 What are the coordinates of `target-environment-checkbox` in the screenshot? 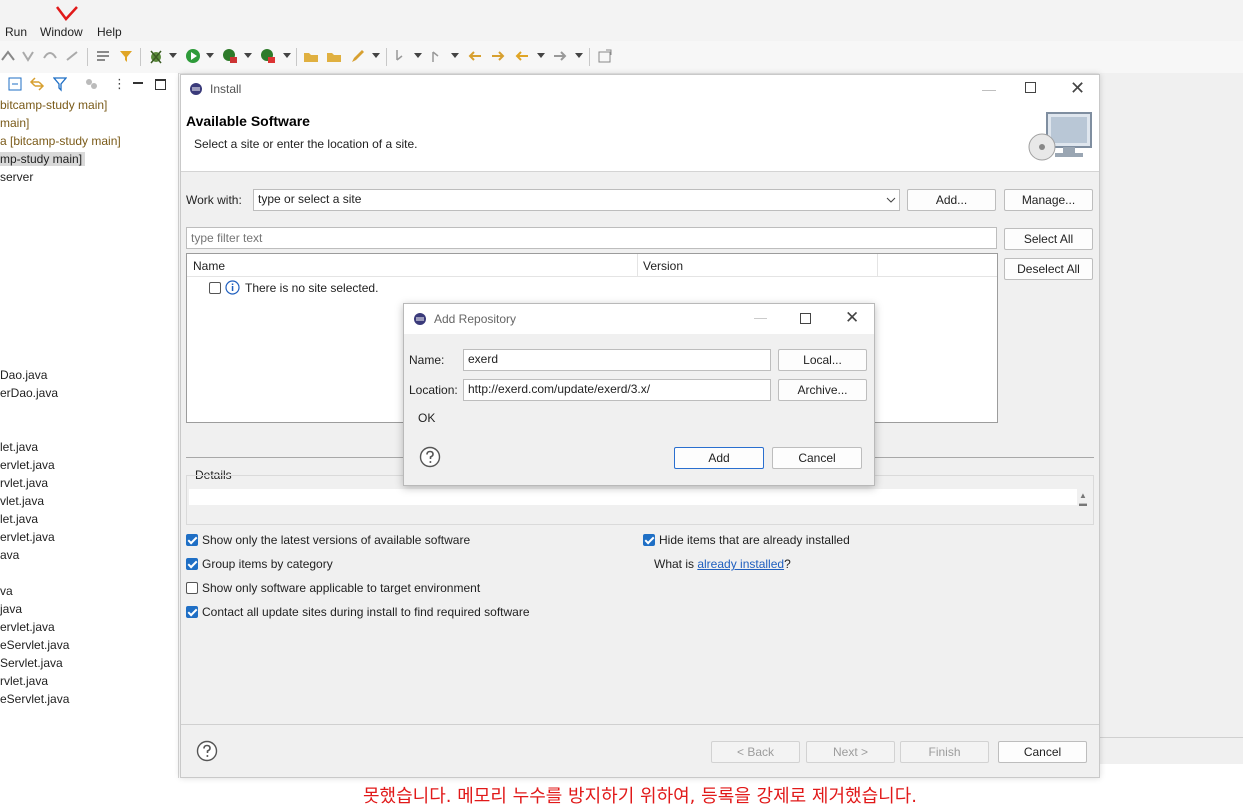 It's located at (192, 588).